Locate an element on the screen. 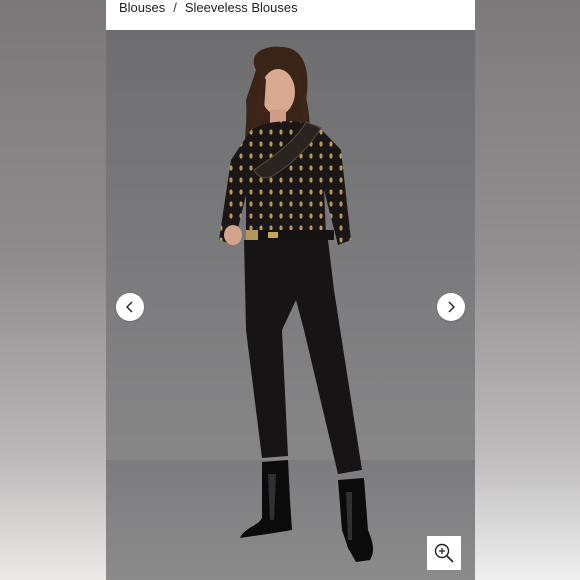 This screenshot has width=580, height=580. breadcrumb: Blouses / Sleeveless Blouses is located at coordinates (290, 15).